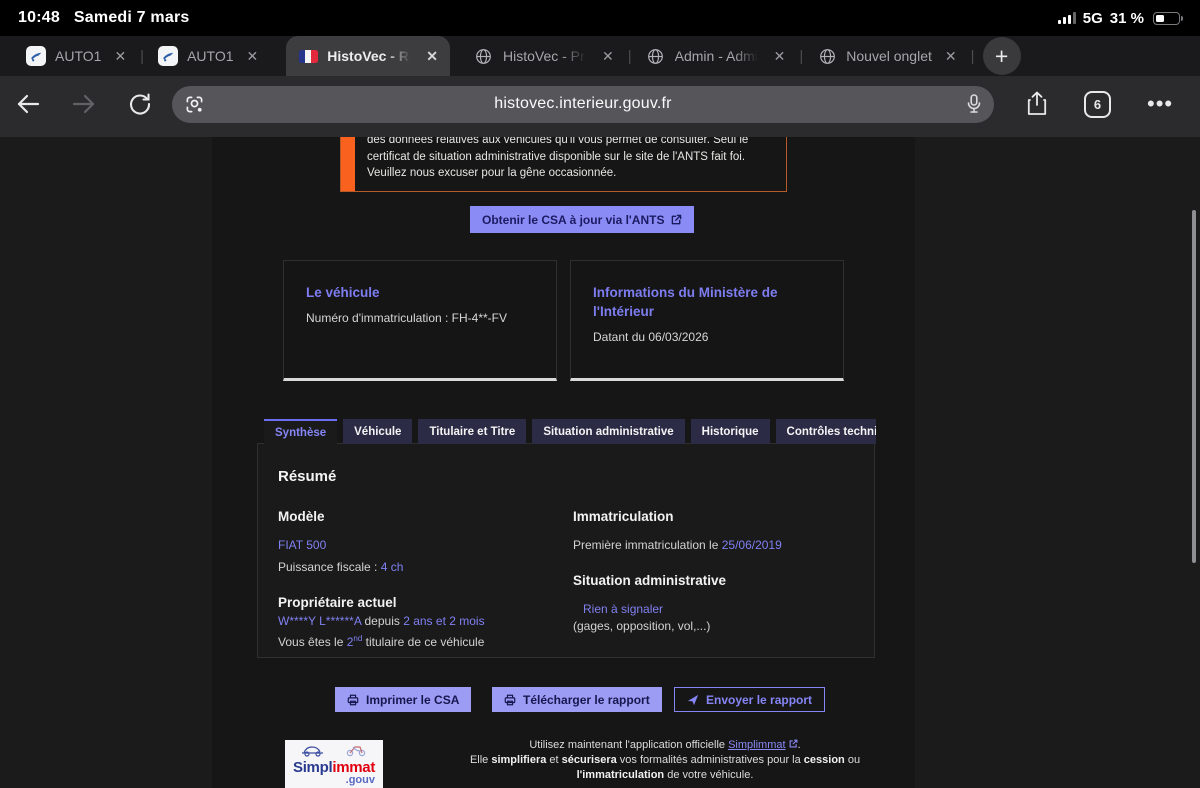 This screenshot has height=788, width=1200. Describe the element at coordinates (301, 516) in the screenshot. I see `model-heading: Modèle` at that location.